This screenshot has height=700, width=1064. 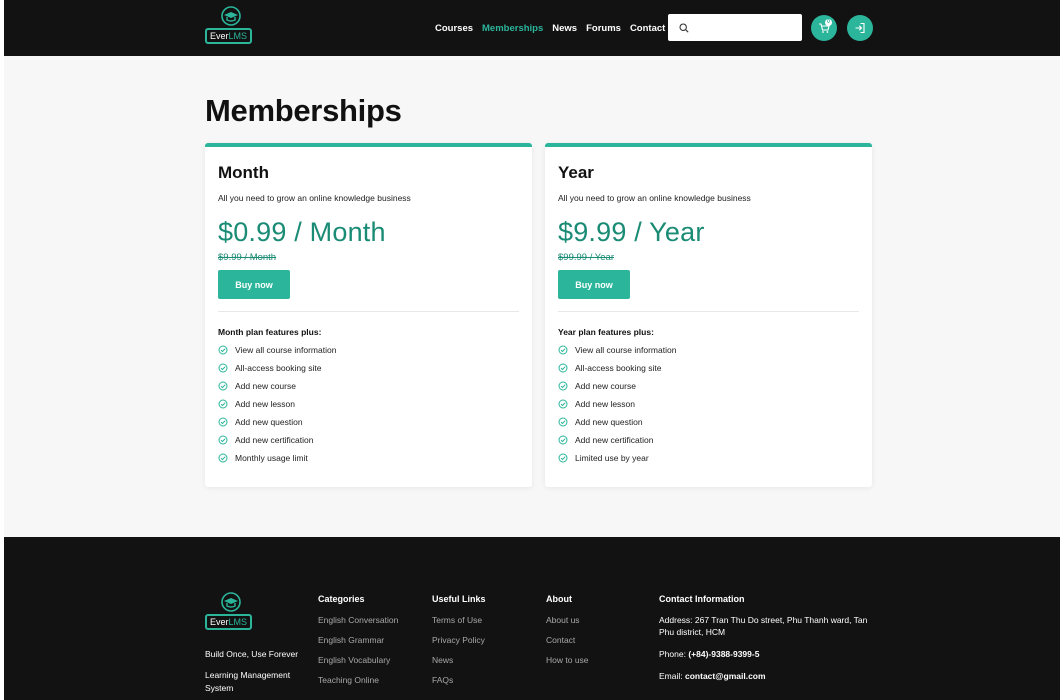 I want to click on search-input, so click(x=745, y=27).